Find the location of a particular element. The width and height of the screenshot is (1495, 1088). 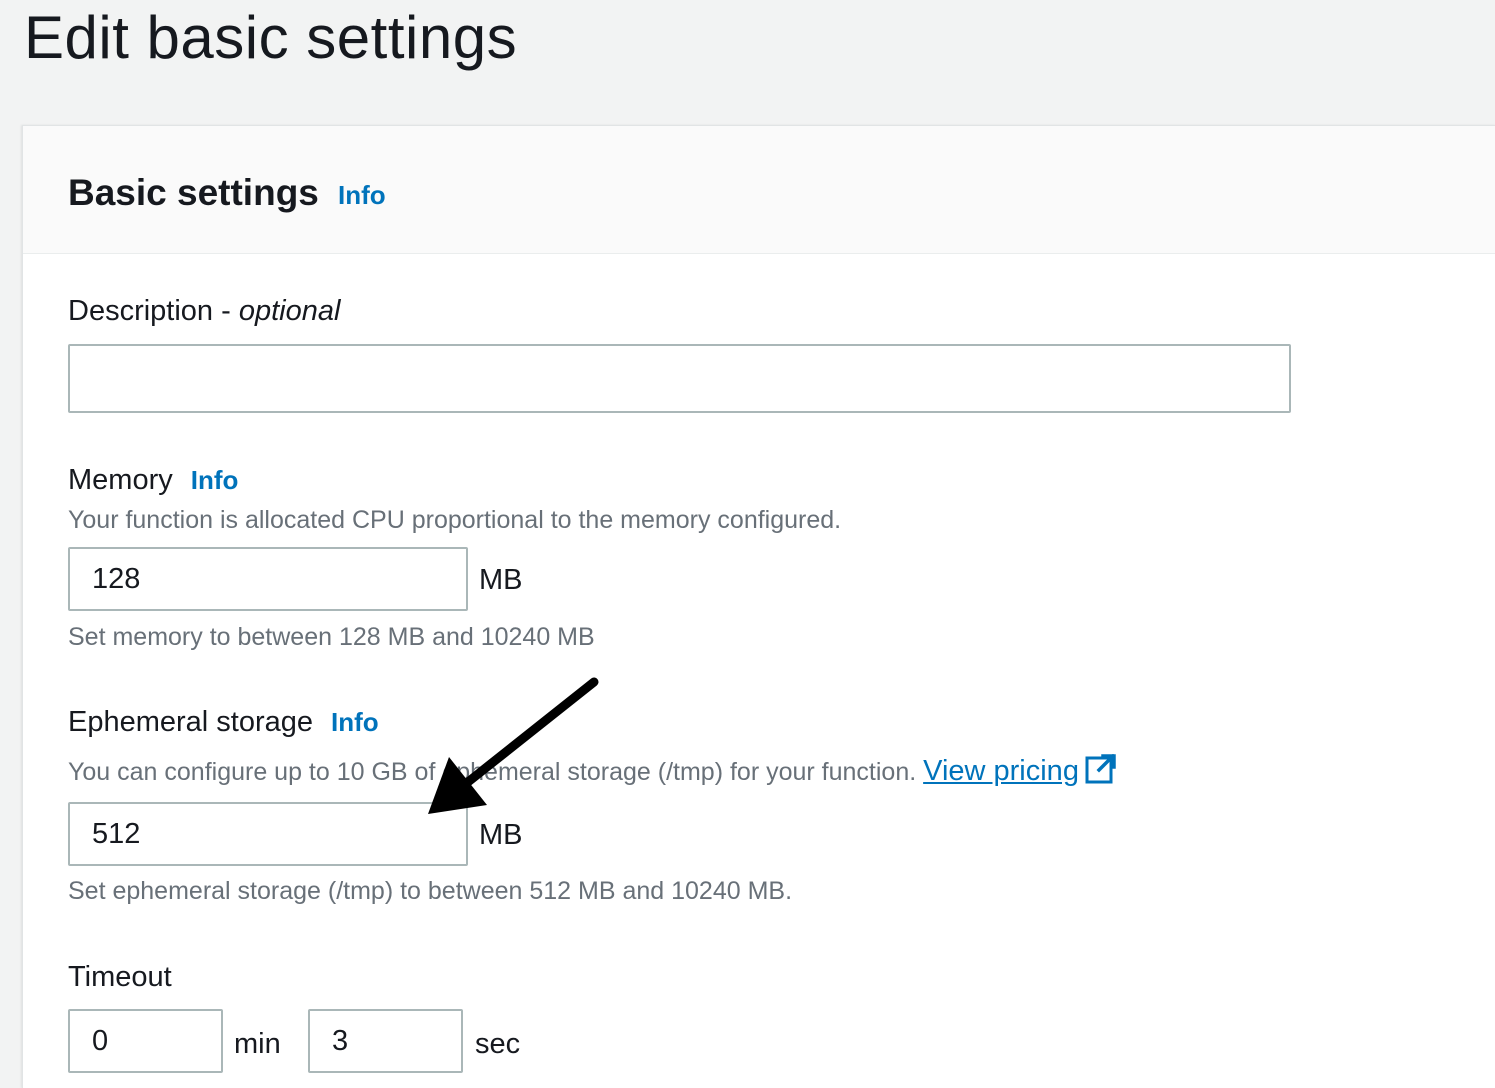

timeout-min-input: 0 is located at coordinates (145, 1041).